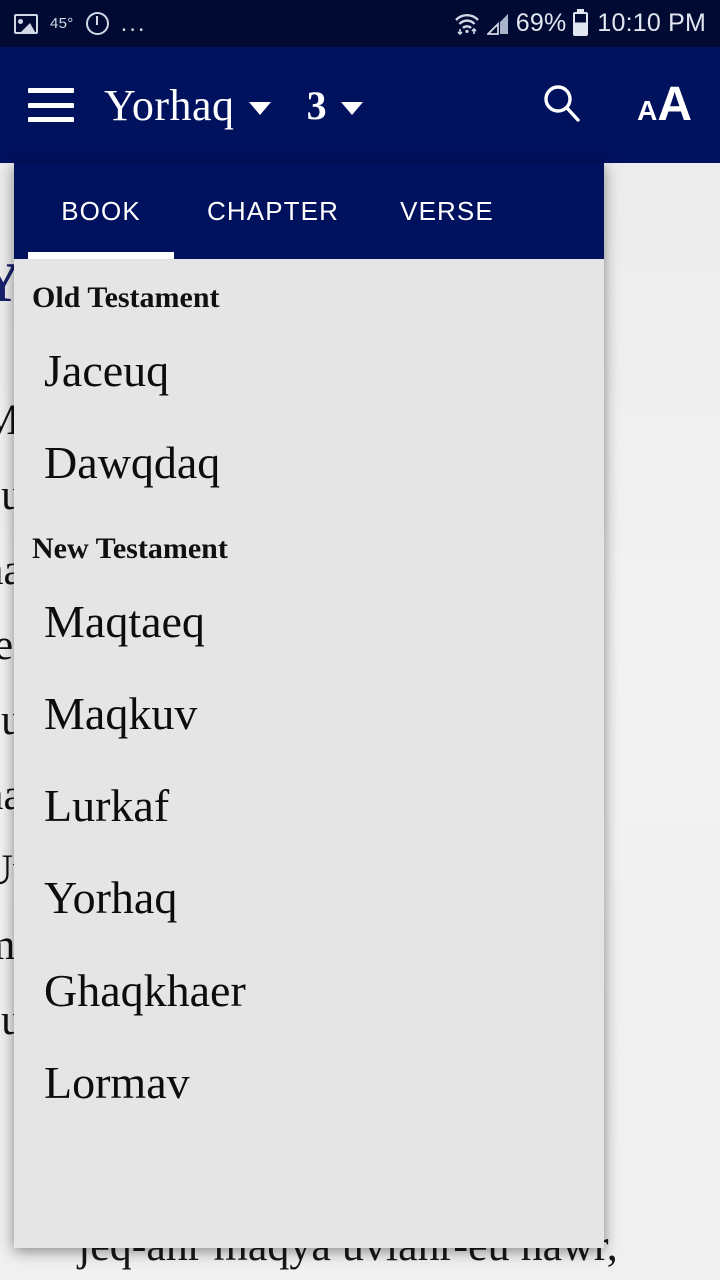 The image size is (720, 1280). What do you see at coordinates (309, 463) in the screenshot?
I see `list-item: Dawqdaq` at bounding box center [309, 463].